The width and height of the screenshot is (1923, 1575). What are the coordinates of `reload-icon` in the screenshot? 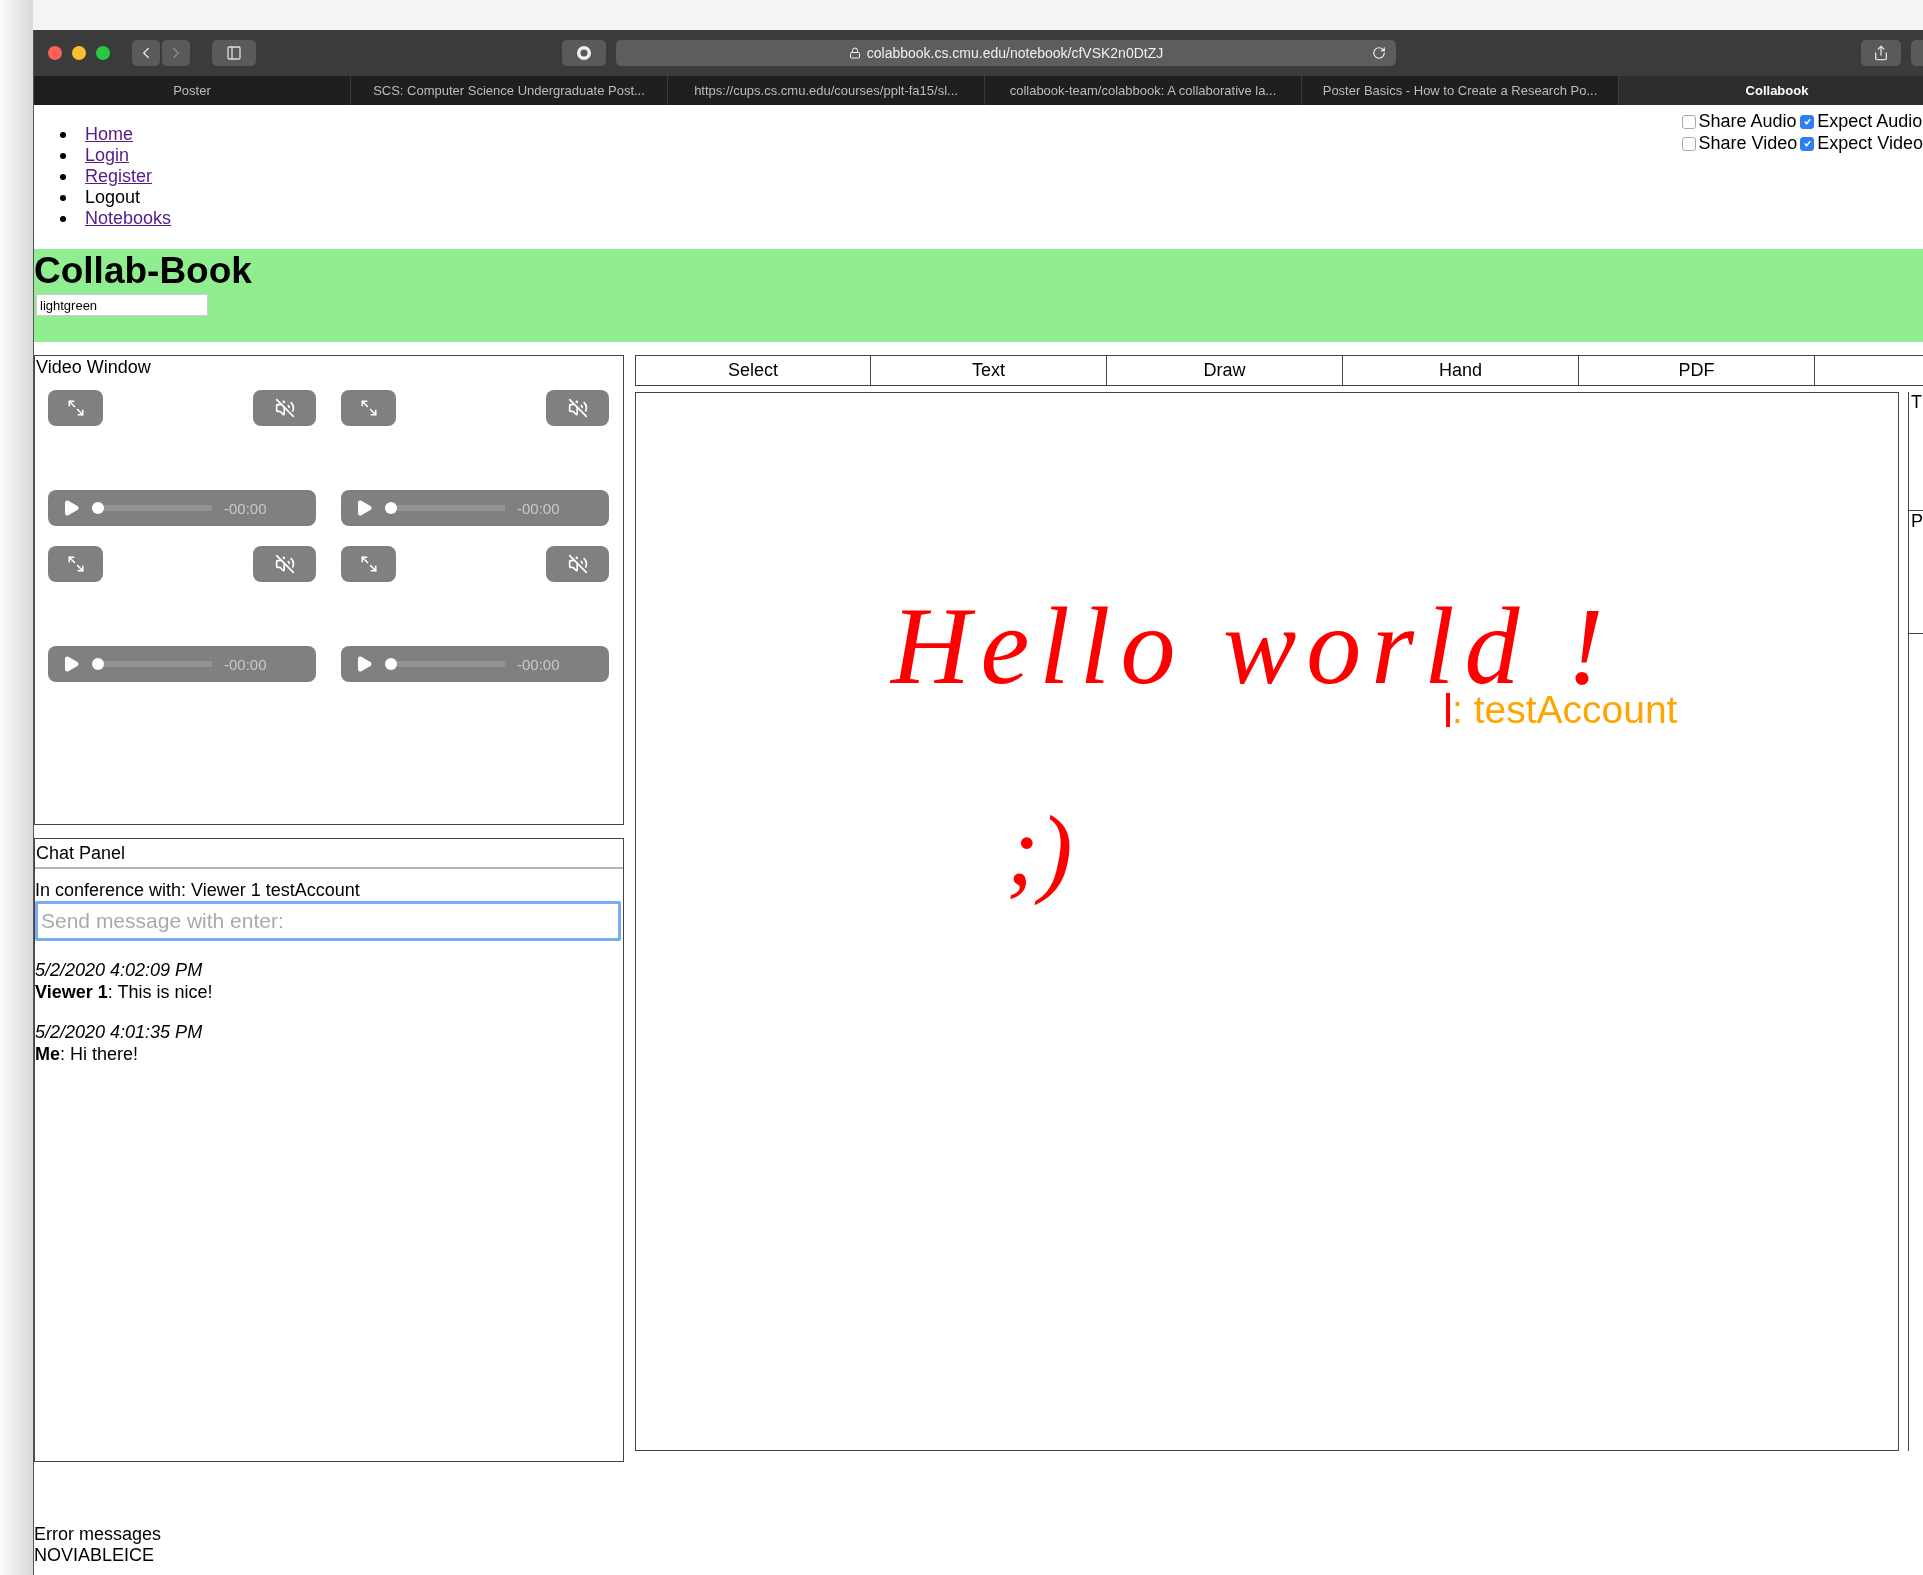 It's located at (1379, 53).